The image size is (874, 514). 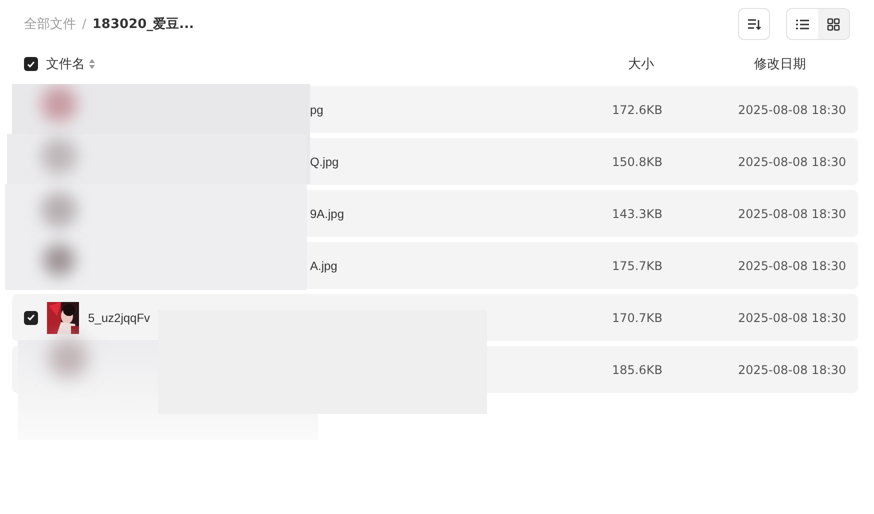 I want to click on sort-button, so click(x=754, y=24).